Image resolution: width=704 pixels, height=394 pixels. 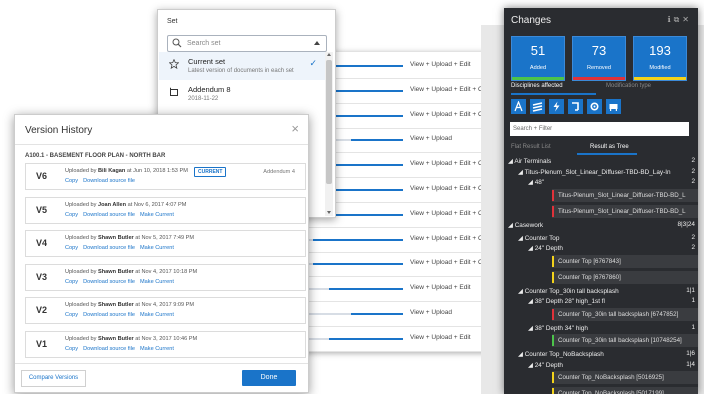 I want to click on architecture-icon, so click(x=518, y=106).